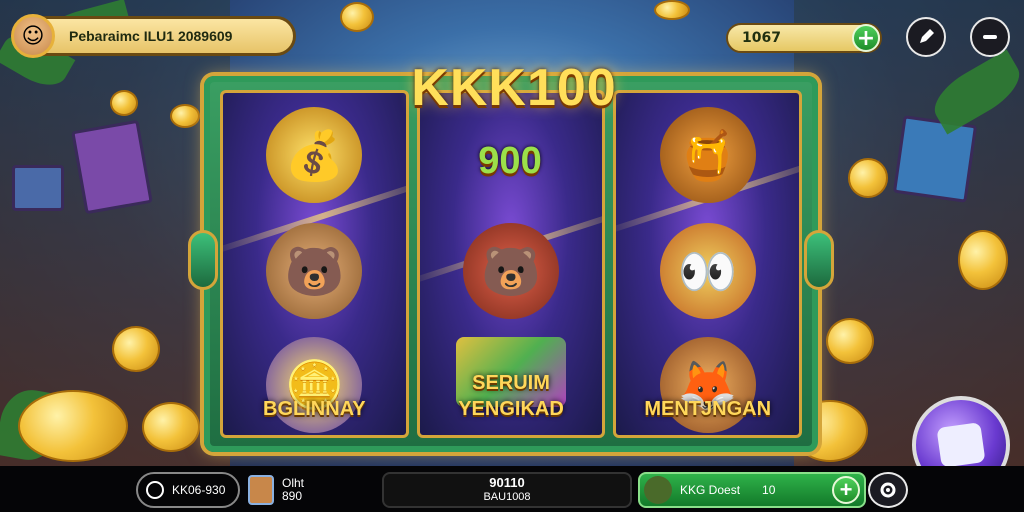 The width and height of the screenshot is (1024, 512). Describe the element at coordinates (846, 490) in the screenshot. I see `add-bonus-button: +` at that location.